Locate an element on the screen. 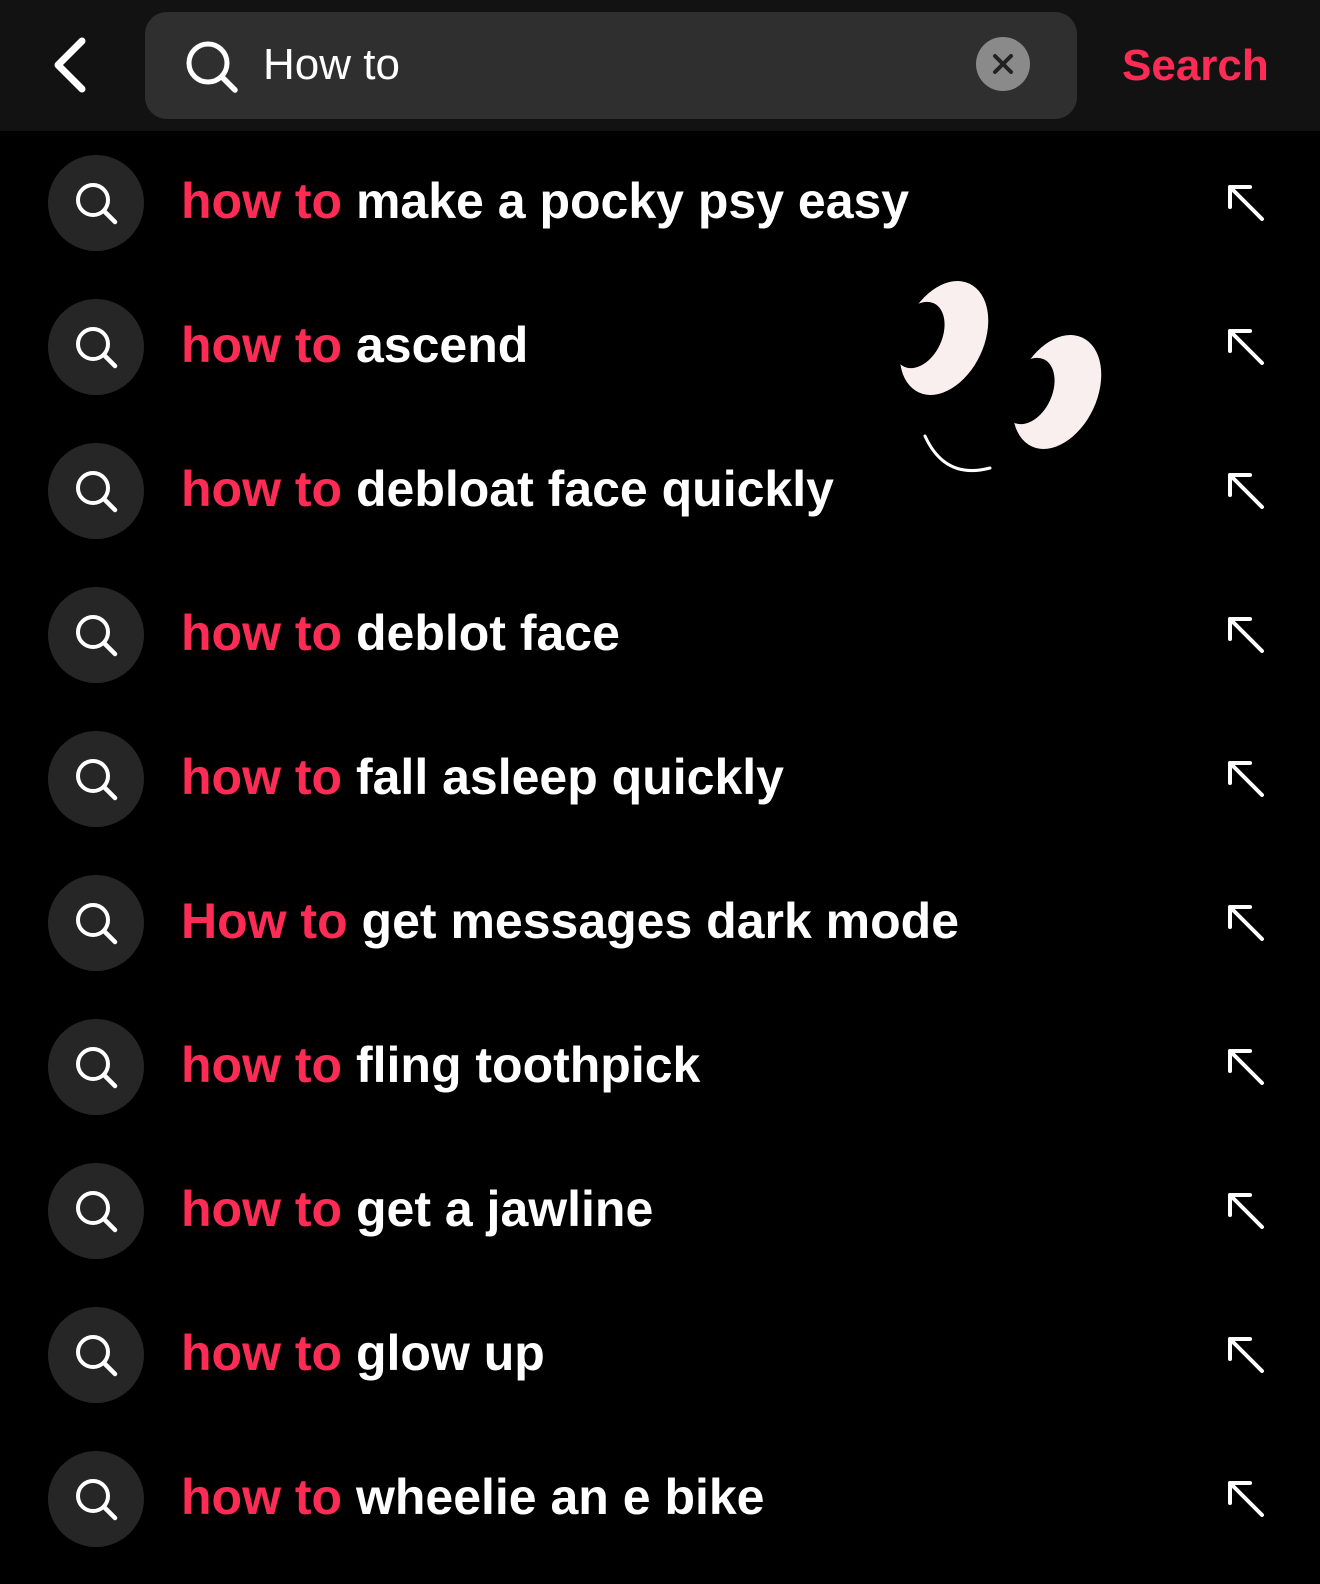 The image size is (1320, 1584). suggestion-item: how to fling toothpick is located at coordinates (660, 1067).